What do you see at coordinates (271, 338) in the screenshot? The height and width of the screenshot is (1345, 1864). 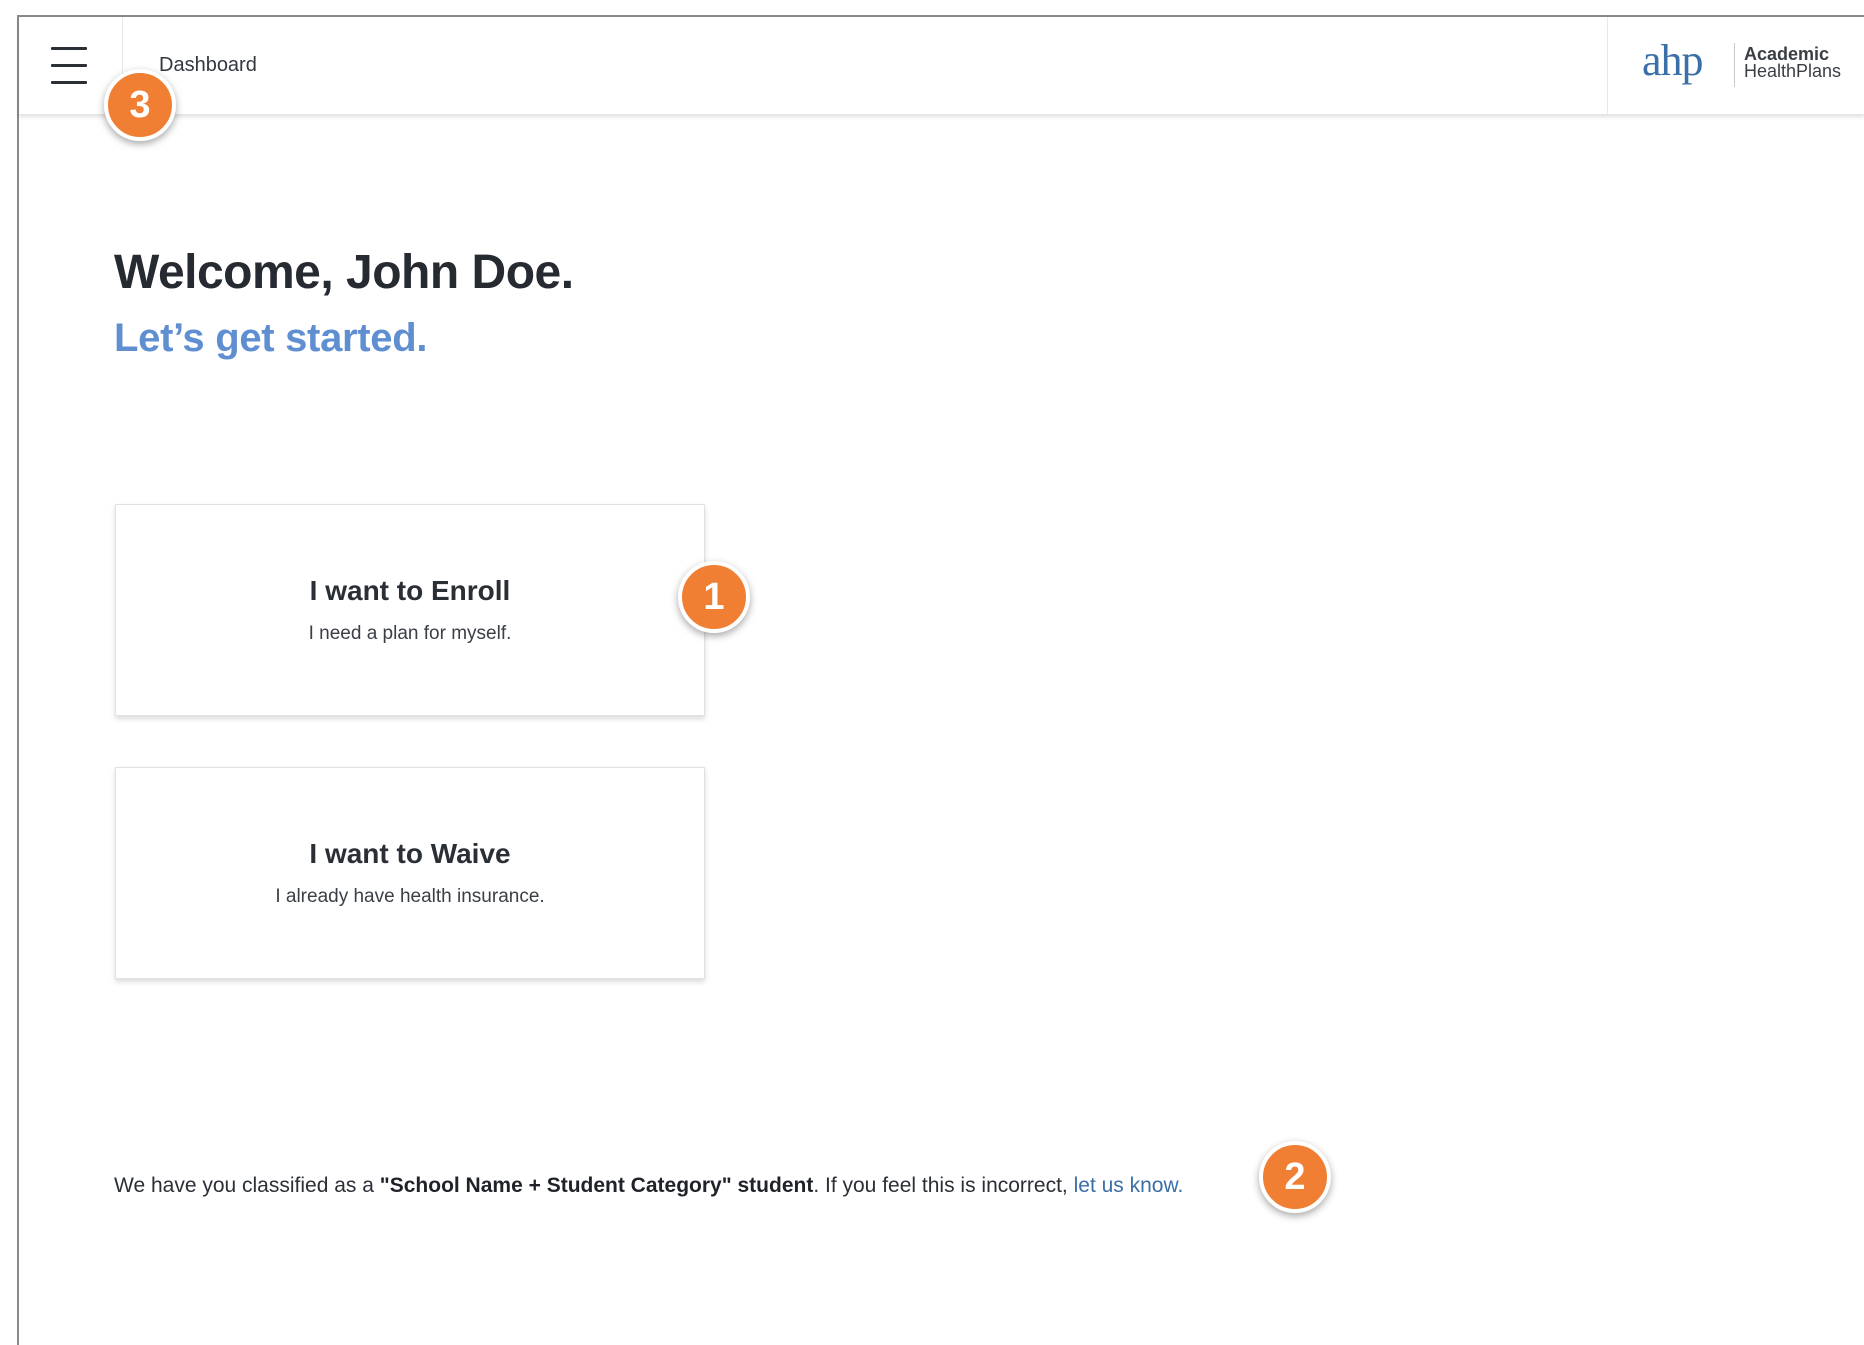 I see `welcome-subtitle: Let’s get started.` at bounding box center [271, 338].